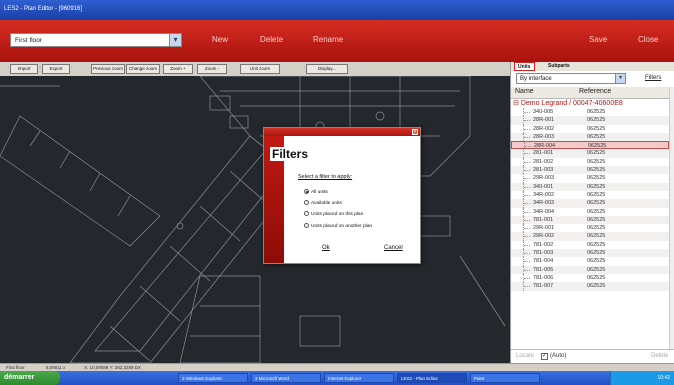 This screenshot has width=674, height=385. Describe the element at coordinates (393, 248) in the screenshot. I see `cancel-button: Cancel` at that location.